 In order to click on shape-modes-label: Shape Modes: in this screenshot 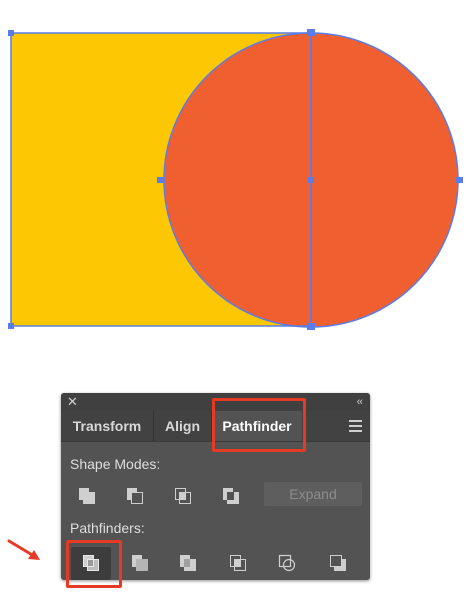, I will do `click(115, 464)`.